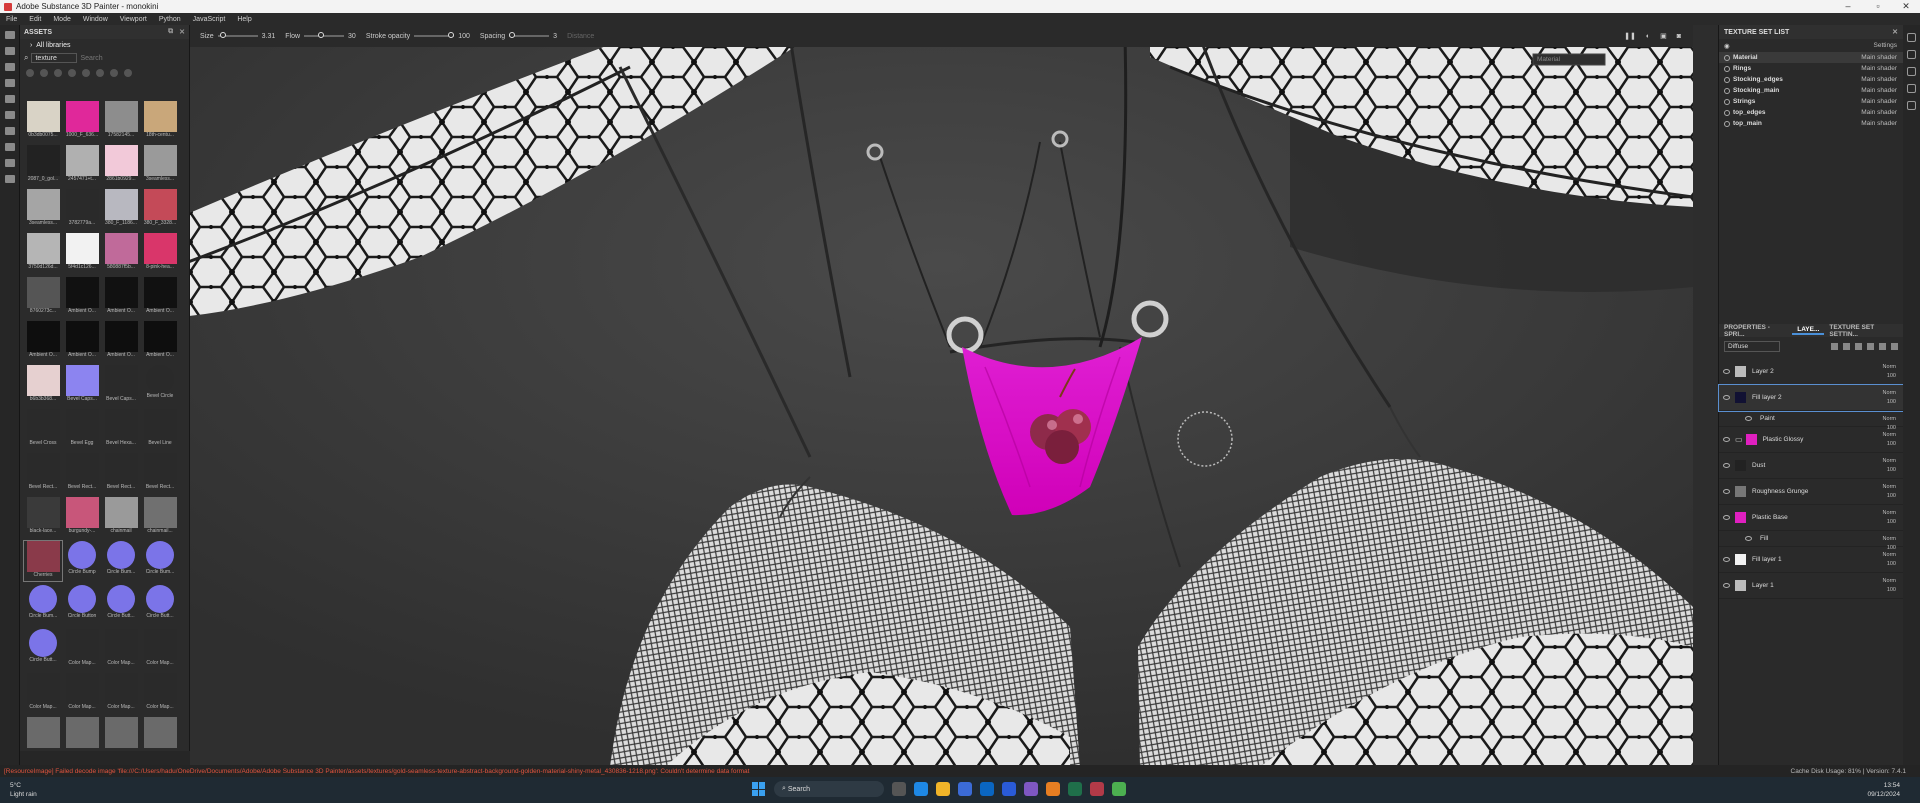 Image resolution: width=1920 pixels, height=803 pixels. I want to click on filter-alpha-icon, so click(72, 73).